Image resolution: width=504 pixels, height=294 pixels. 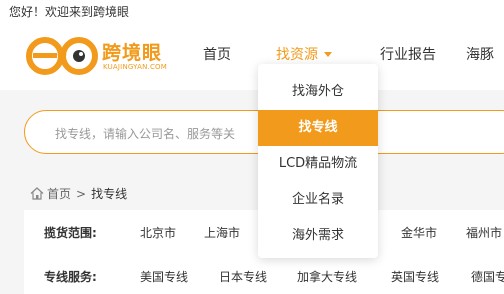 I want to click on home-icon, so click(x=37, y=193).